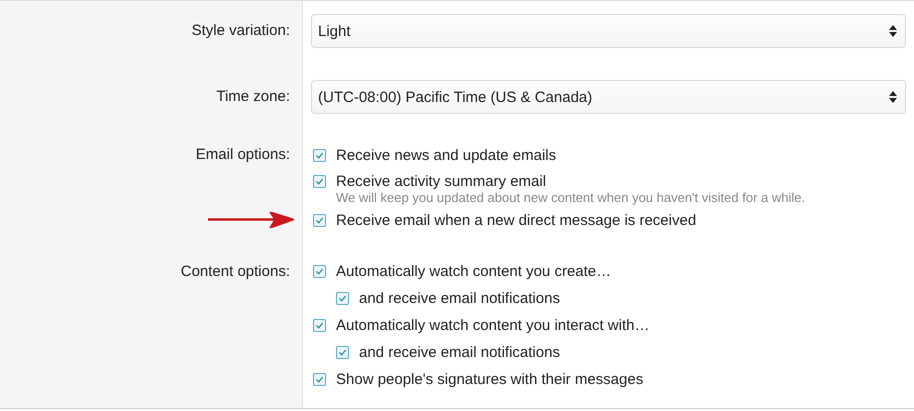  I want to click on hint-text: We will keep you updated about new content when you haven't visited for a while., so click(571, 198).